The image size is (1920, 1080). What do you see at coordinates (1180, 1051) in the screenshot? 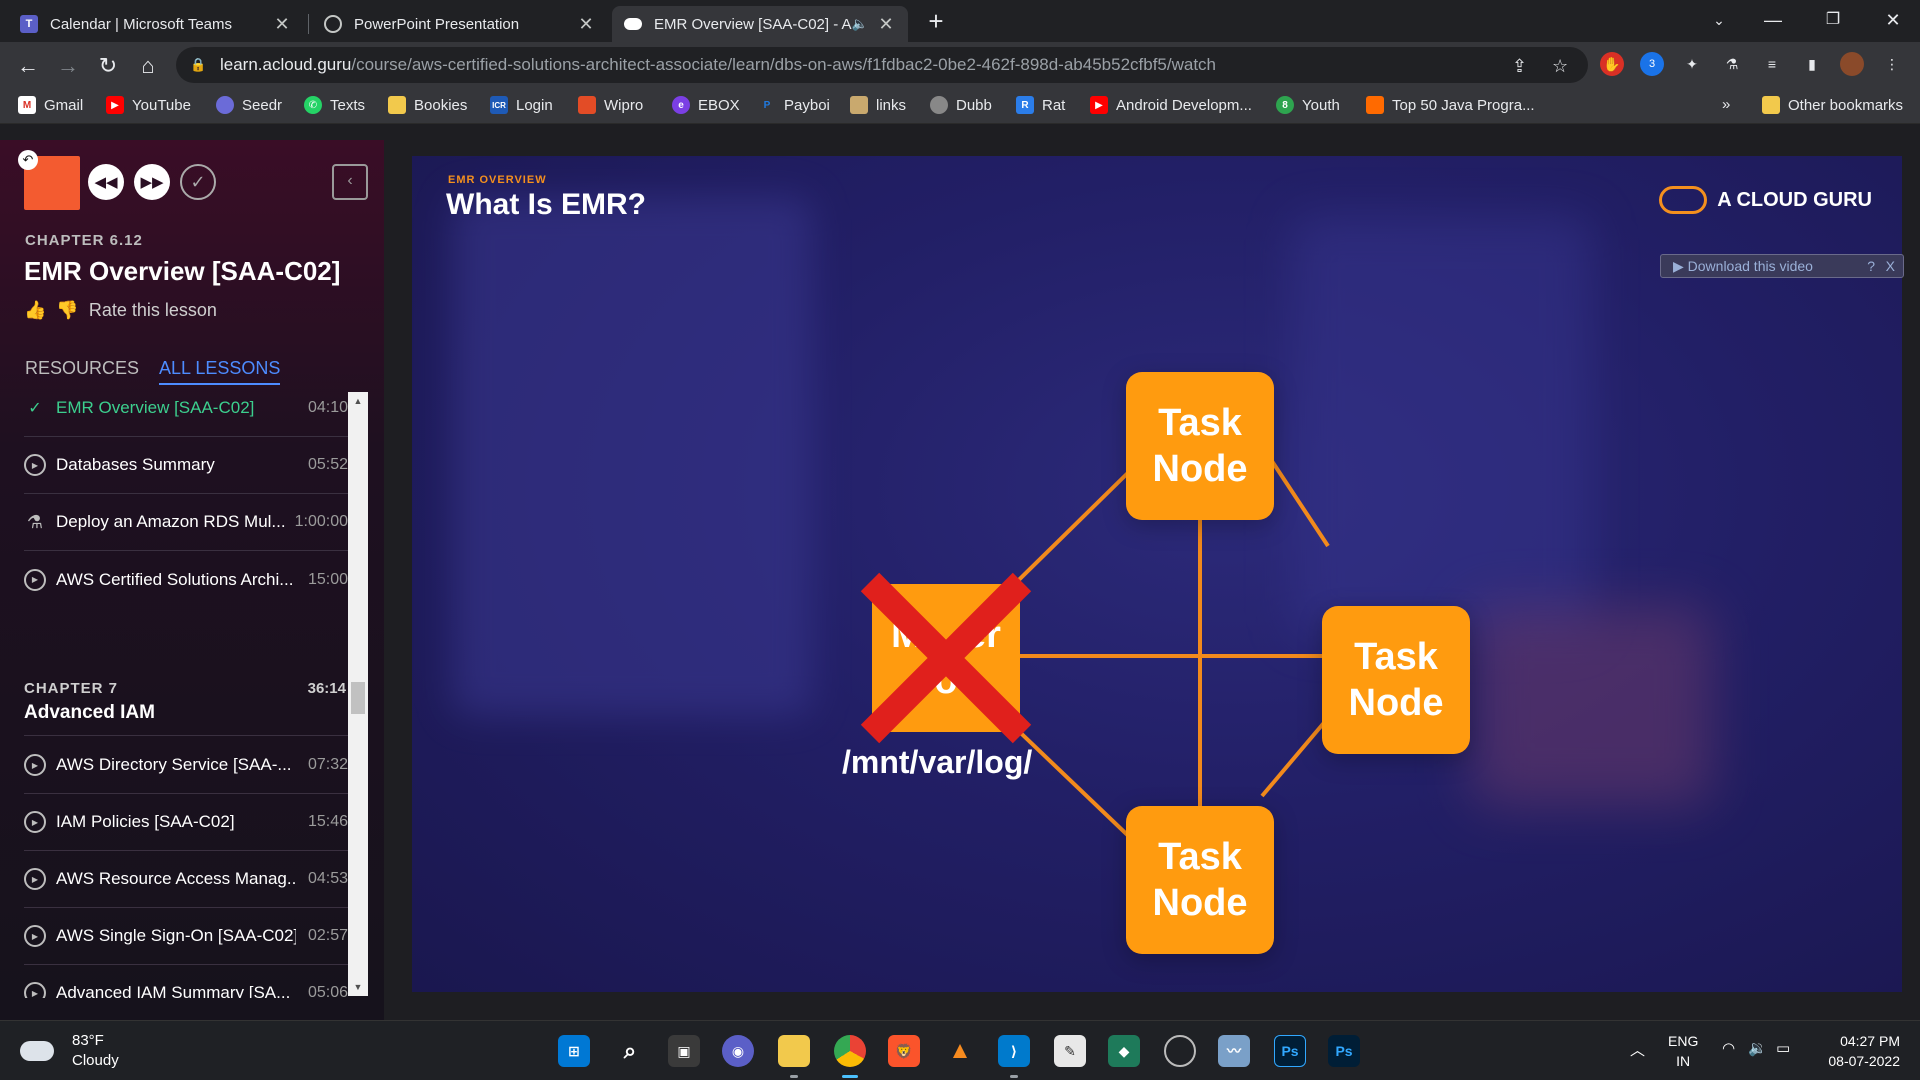
I see `obs-icon` at bounding box center [1180, 1051].